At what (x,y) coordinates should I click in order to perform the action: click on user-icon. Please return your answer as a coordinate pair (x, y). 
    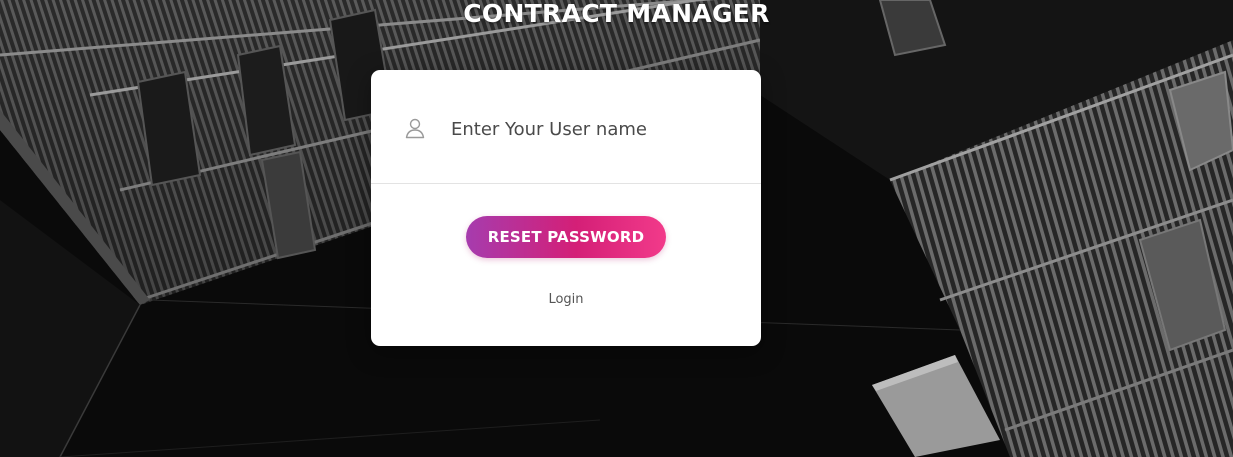
    Looking at the image, I should click on (415, 128).